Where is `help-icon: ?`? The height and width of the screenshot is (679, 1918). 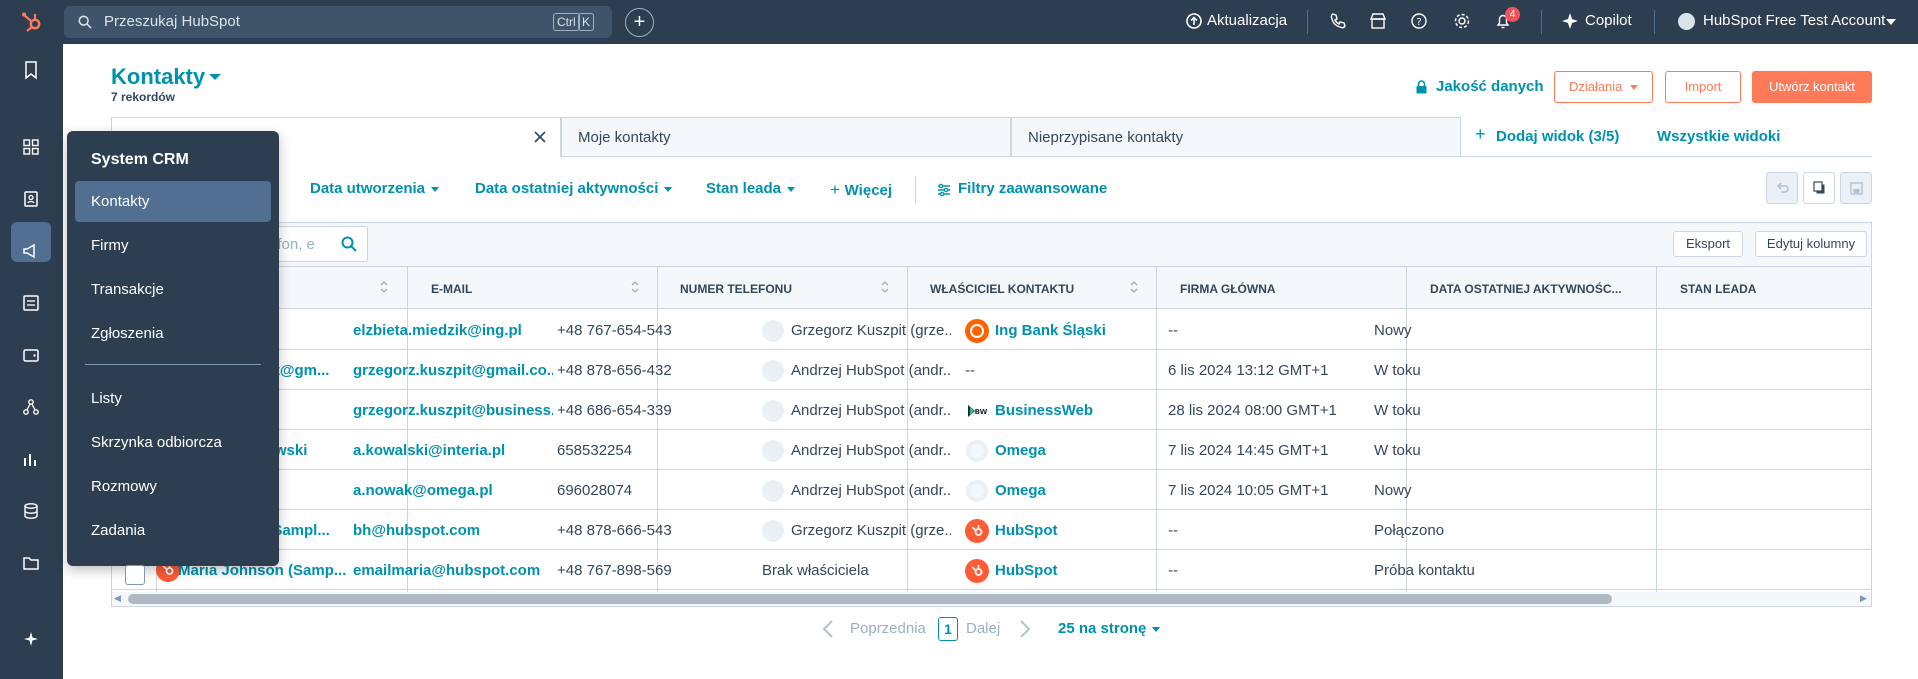 help-icon: ? is located at coordinates (1419, 21).